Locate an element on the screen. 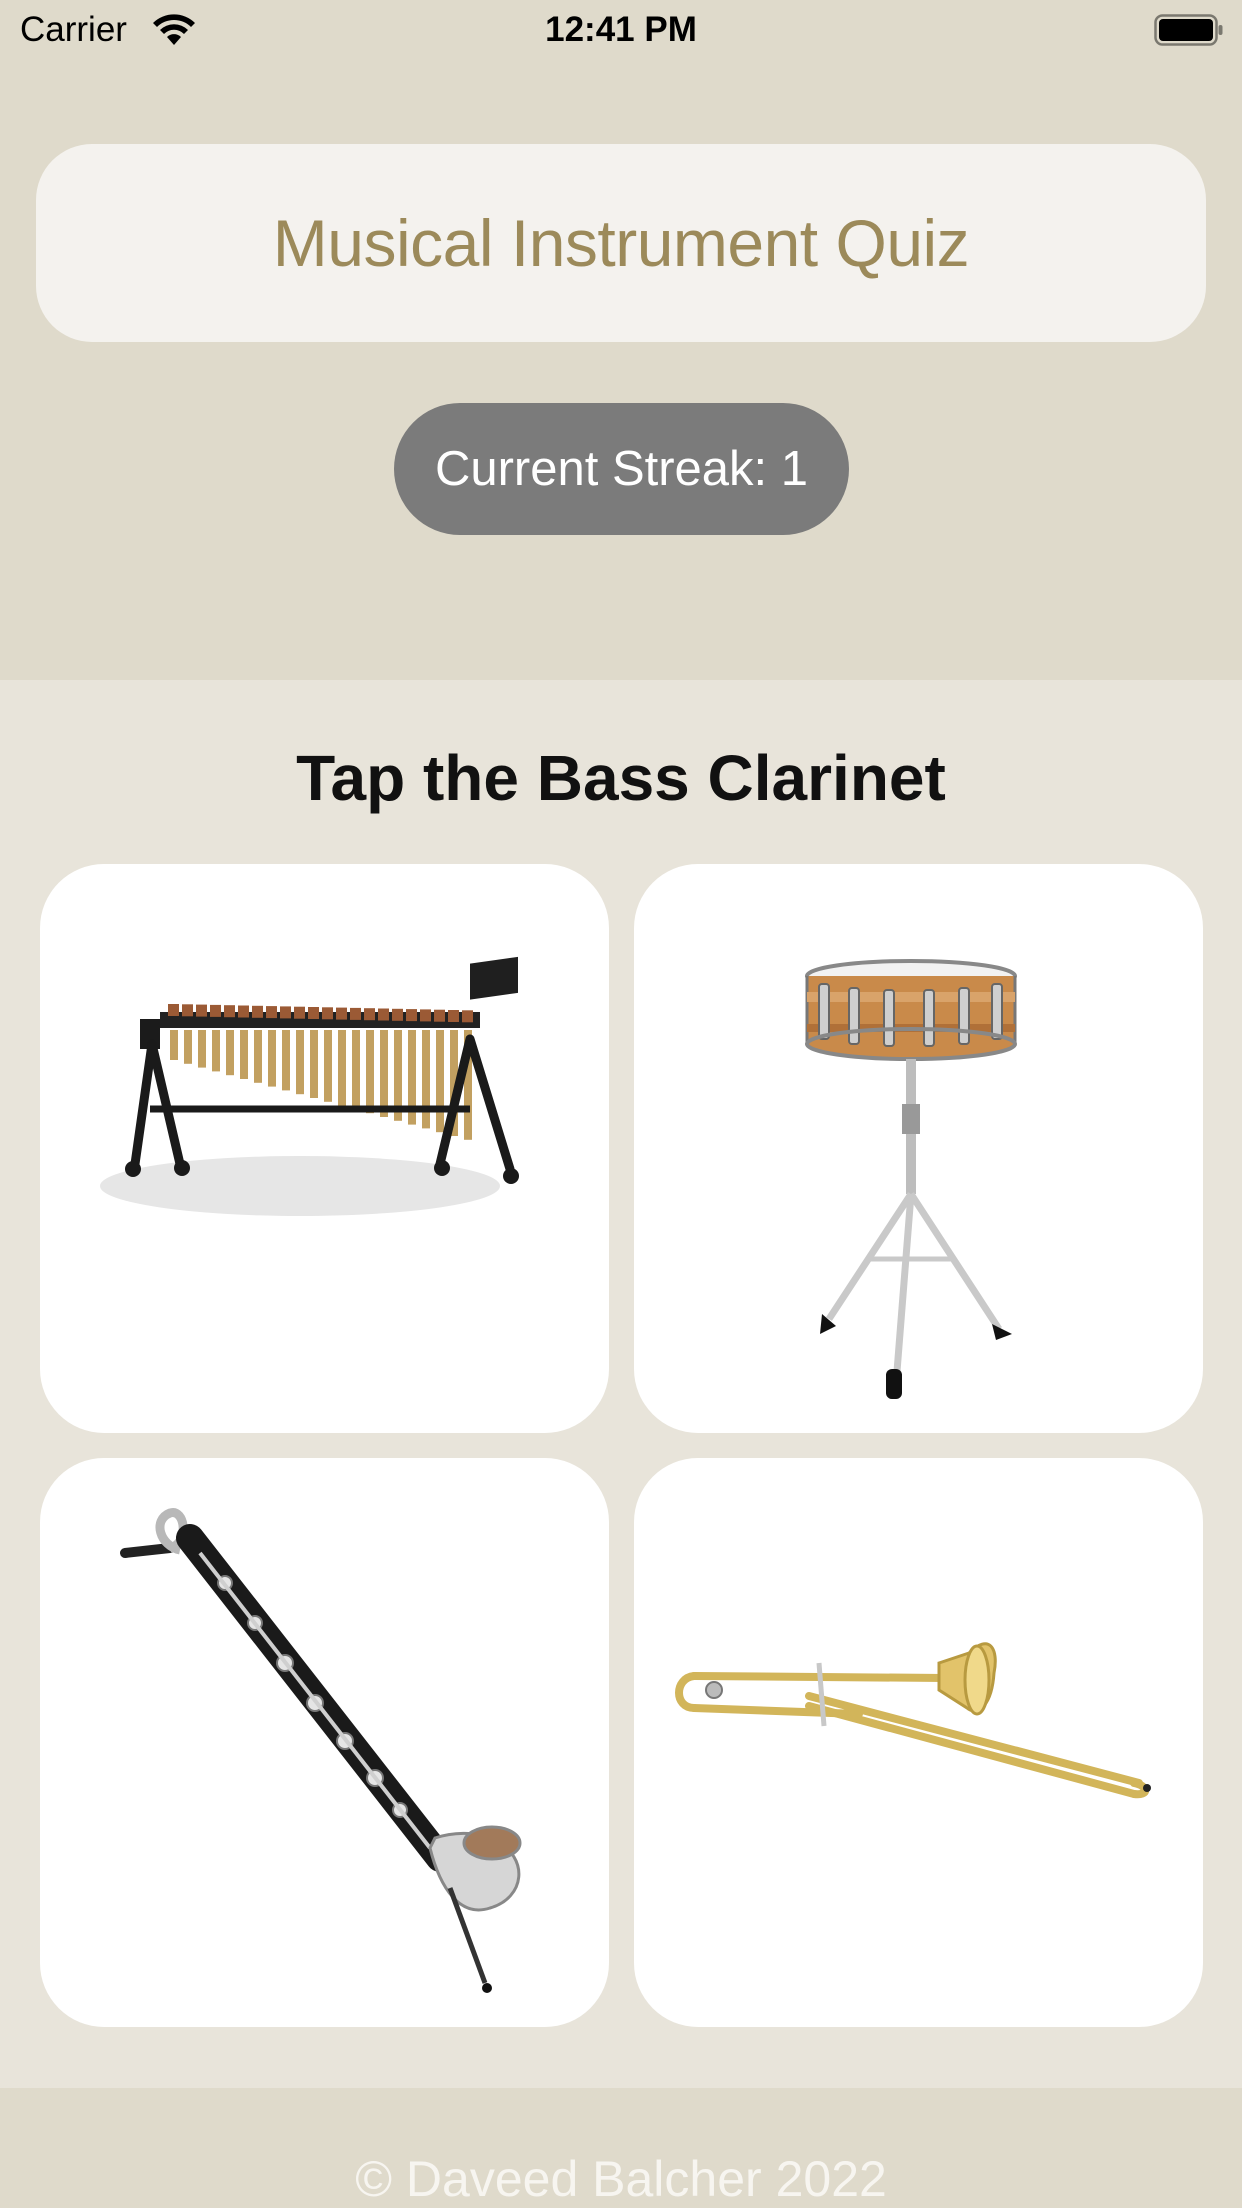  quiz-prompt: Tap the Bass Clarinet is located at coordinates (621, 778).